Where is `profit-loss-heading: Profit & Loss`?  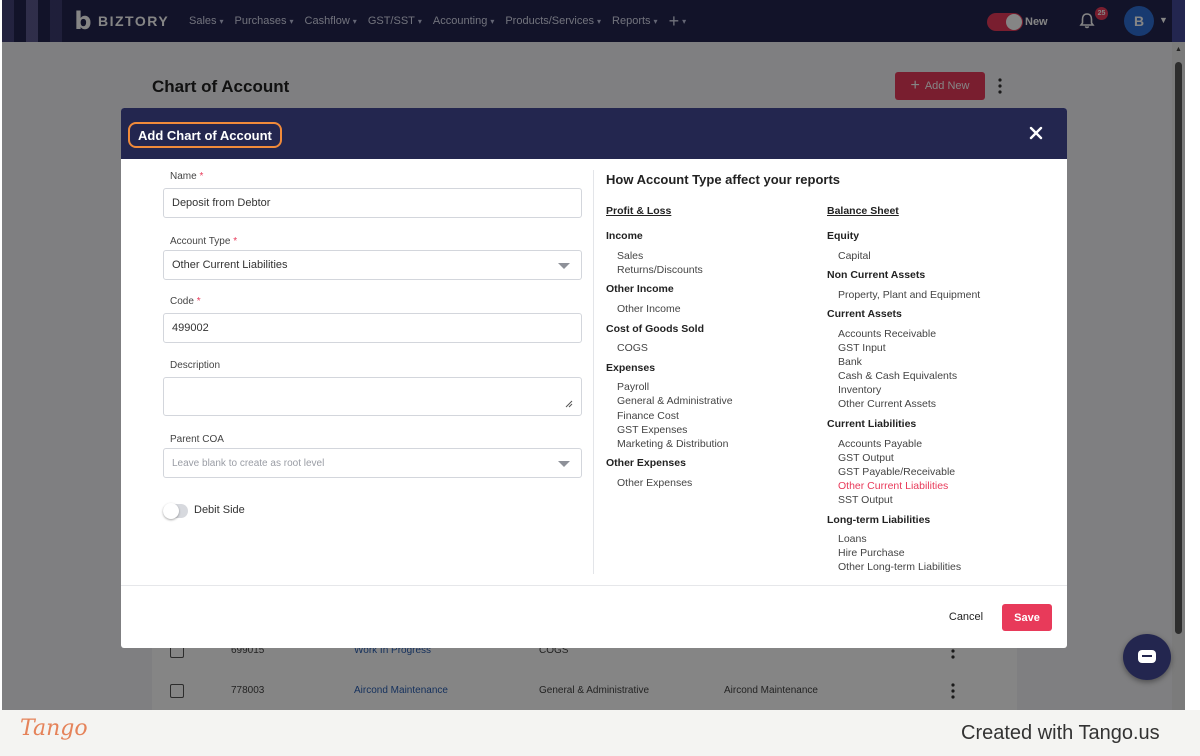 profit-loss-heading: Profit & Loss is located at coordinates (639, 211).